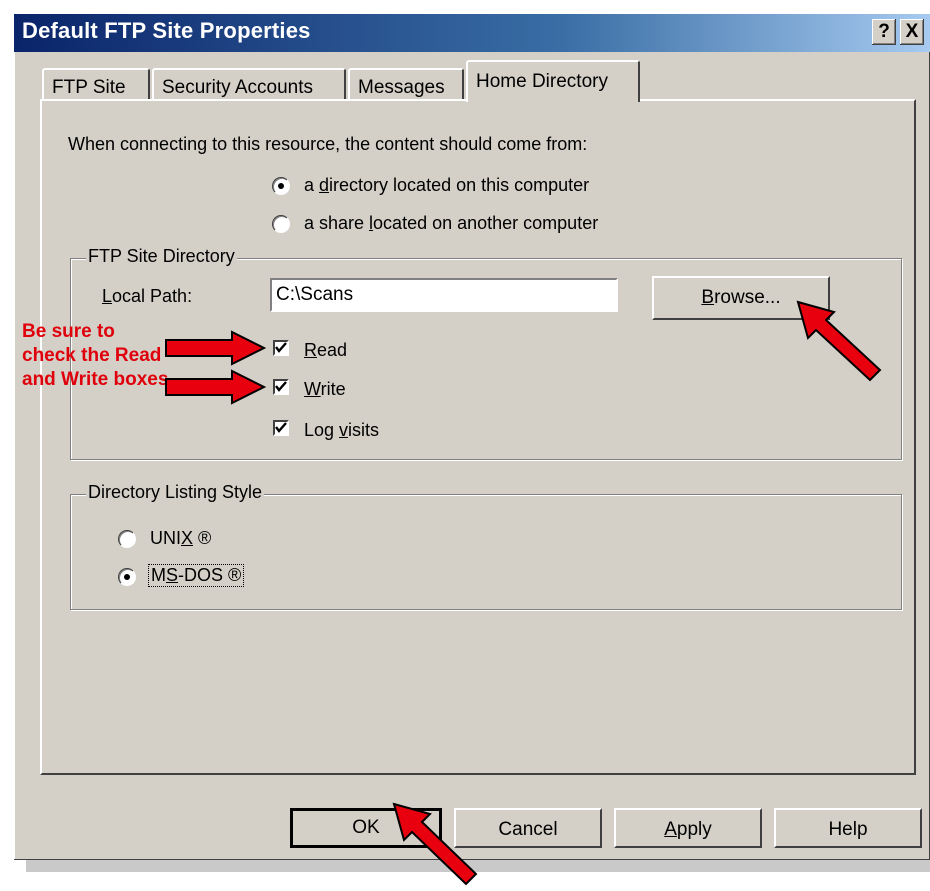  Describe the element at coordinates (325, 389) in the screenshot. I see `write-label: Write` at that location.